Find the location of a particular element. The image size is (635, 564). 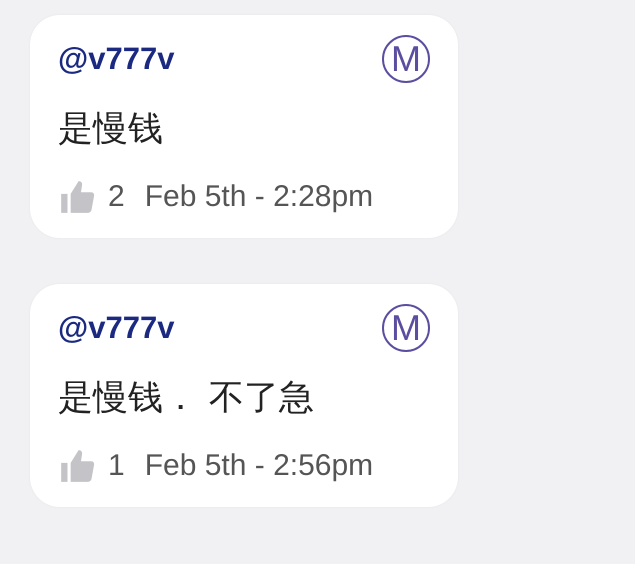

like-count: 1 is located at coordinates (116, 466).